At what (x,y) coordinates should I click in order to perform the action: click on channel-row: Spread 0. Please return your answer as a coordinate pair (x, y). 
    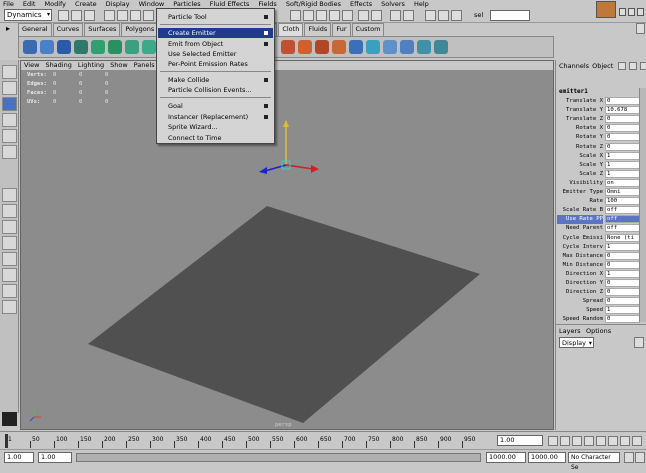
    Looking at the image, I should click on (598, 301).